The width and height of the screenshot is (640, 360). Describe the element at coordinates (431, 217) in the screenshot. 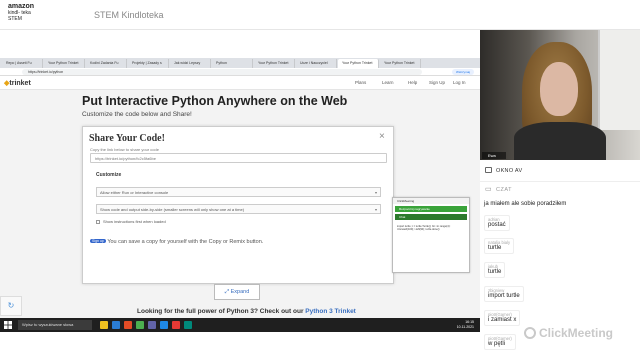

I see `mini-chat-tab: Chat` at that location.